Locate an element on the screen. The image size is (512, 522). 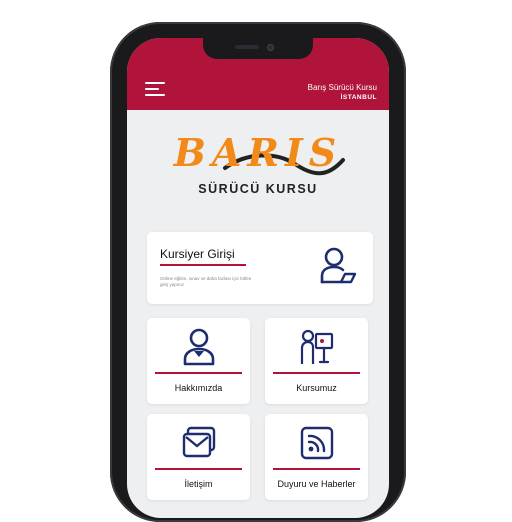
mail-icon is located at coordinates (199, 442).